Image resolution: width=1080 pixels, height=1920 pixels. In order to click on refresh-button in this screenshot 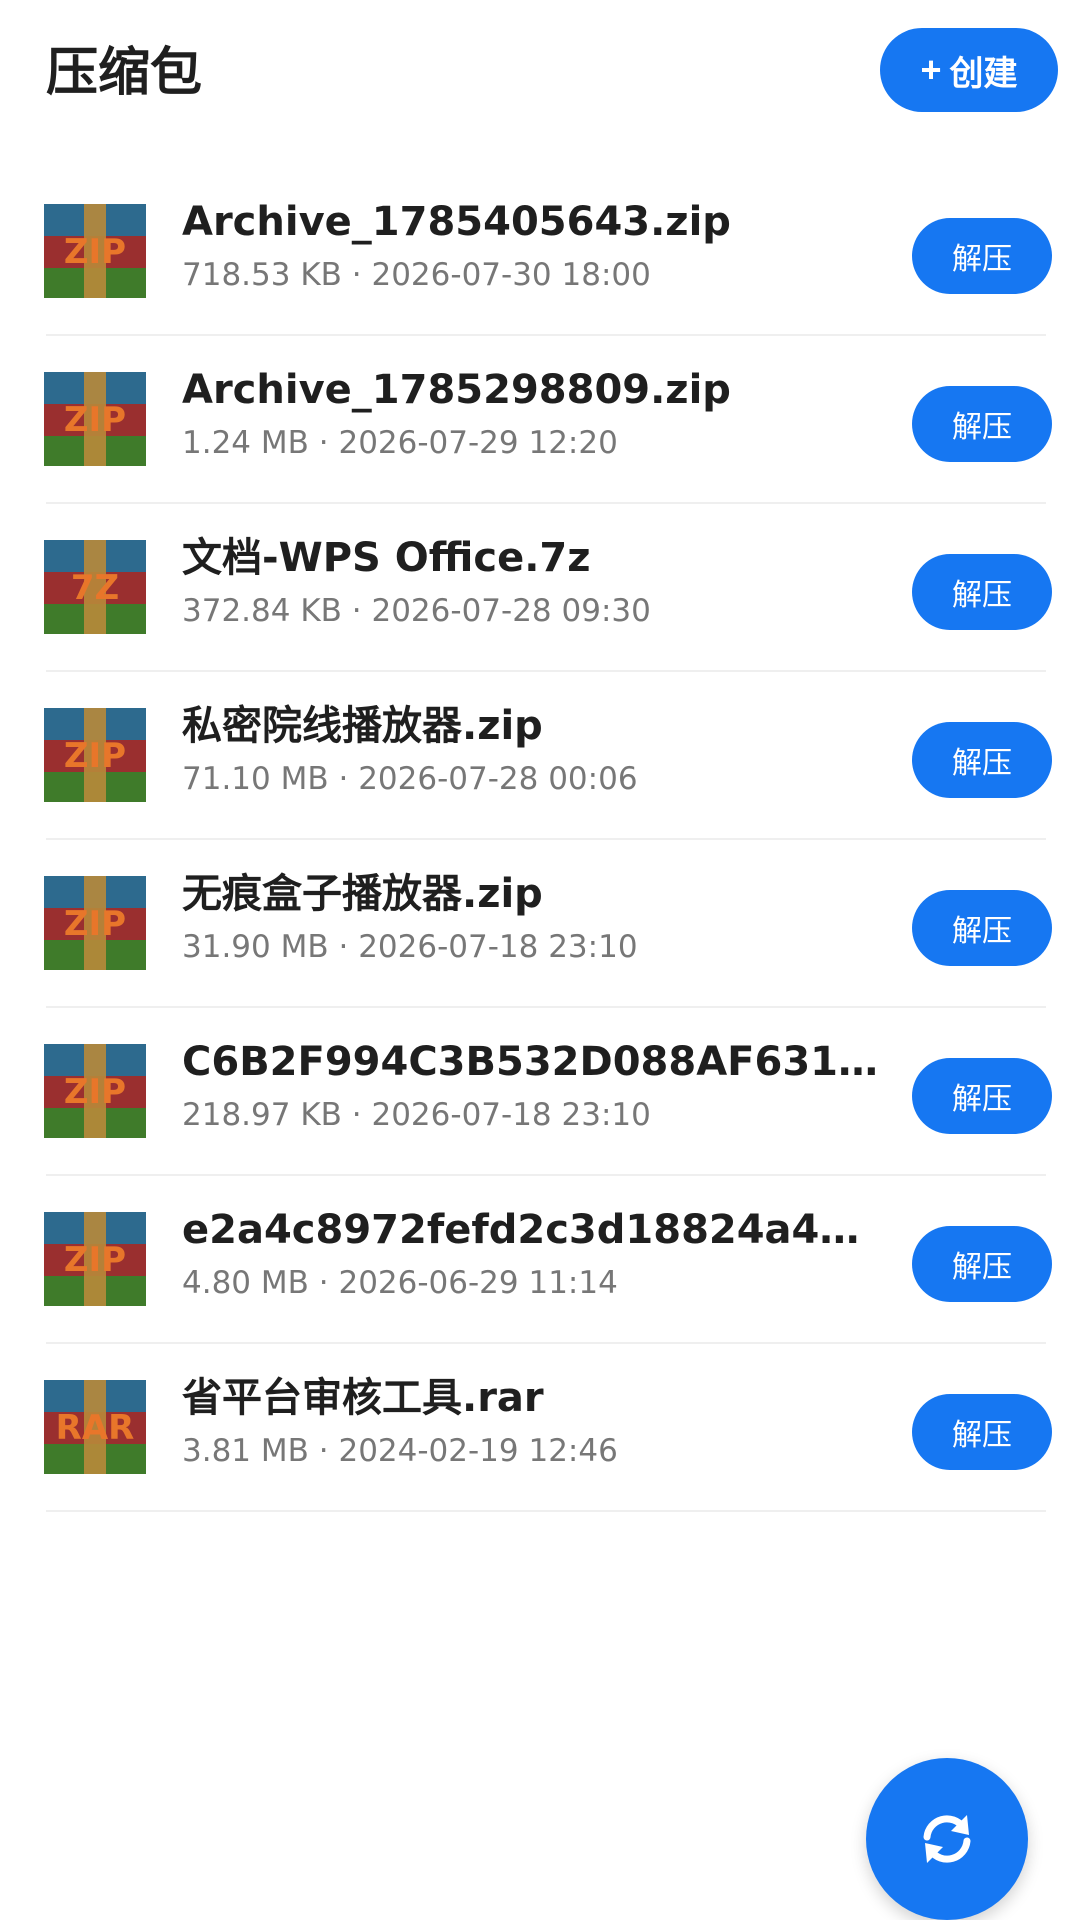, I will do `click(947, 1839)`.